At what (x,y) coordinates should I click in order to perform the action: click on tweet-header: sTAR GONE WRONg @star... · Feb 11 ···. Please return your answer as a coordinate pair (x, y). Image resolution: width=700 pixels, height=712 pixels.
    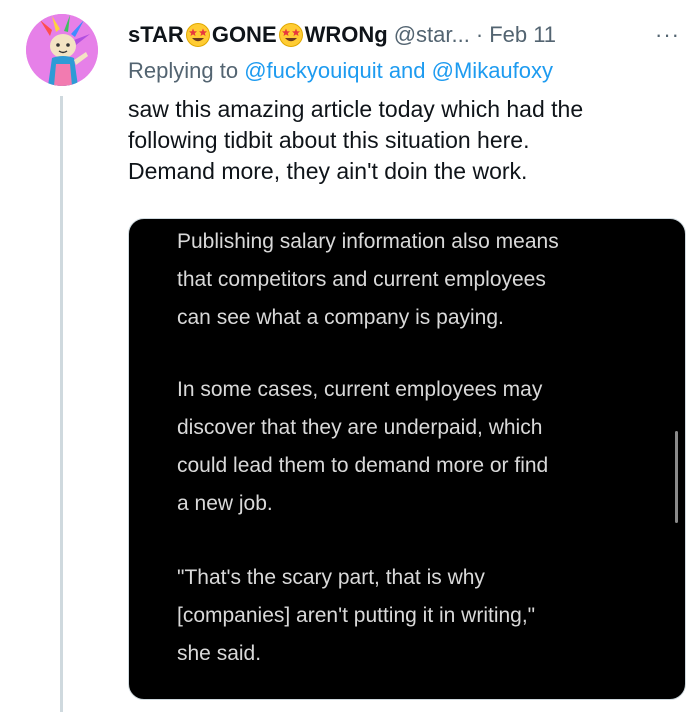
    Looking at the image, I should click on (406, 35).